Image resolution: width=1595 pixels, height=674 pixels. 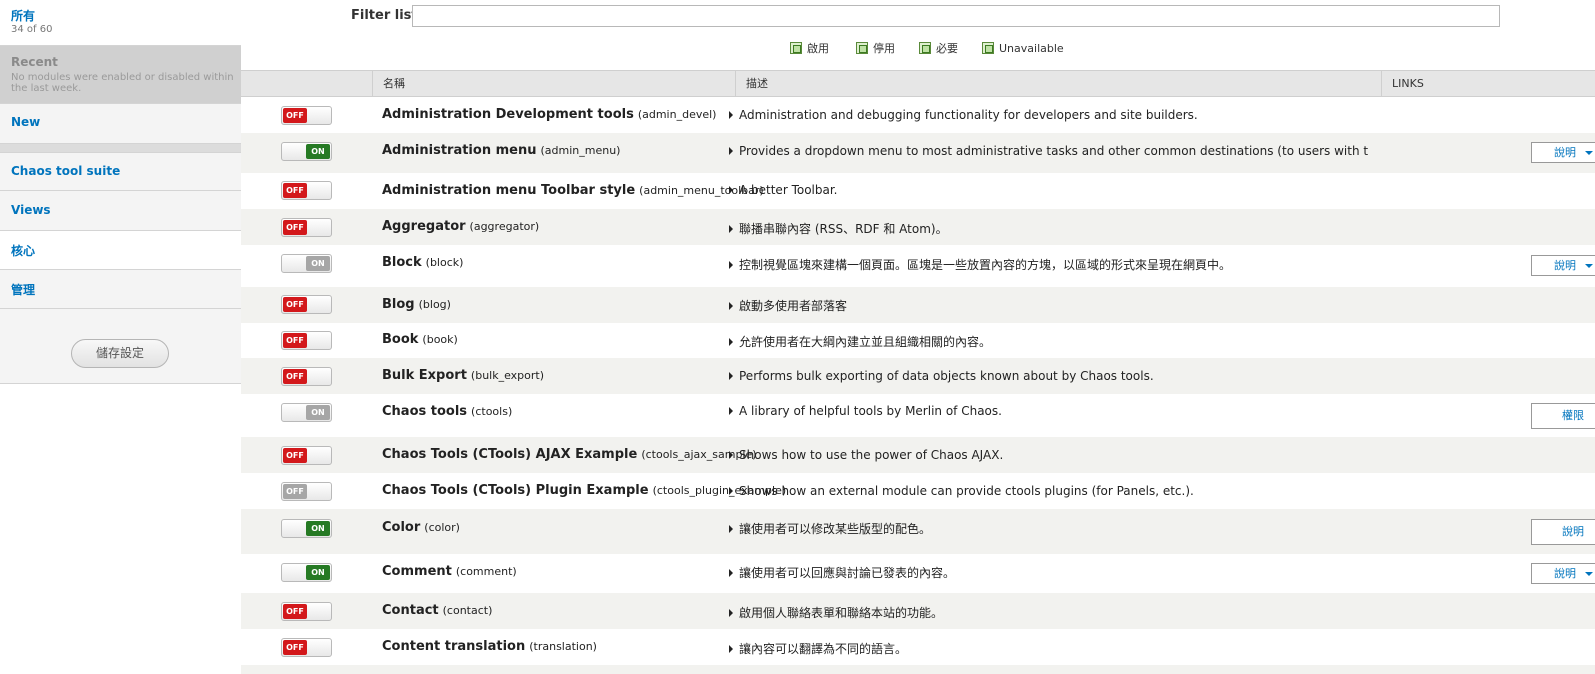 What do you see at coordinates (31, 210) in the screenshot?
I see `sidebar-item-label: Views` at bounding box center [31, 210].